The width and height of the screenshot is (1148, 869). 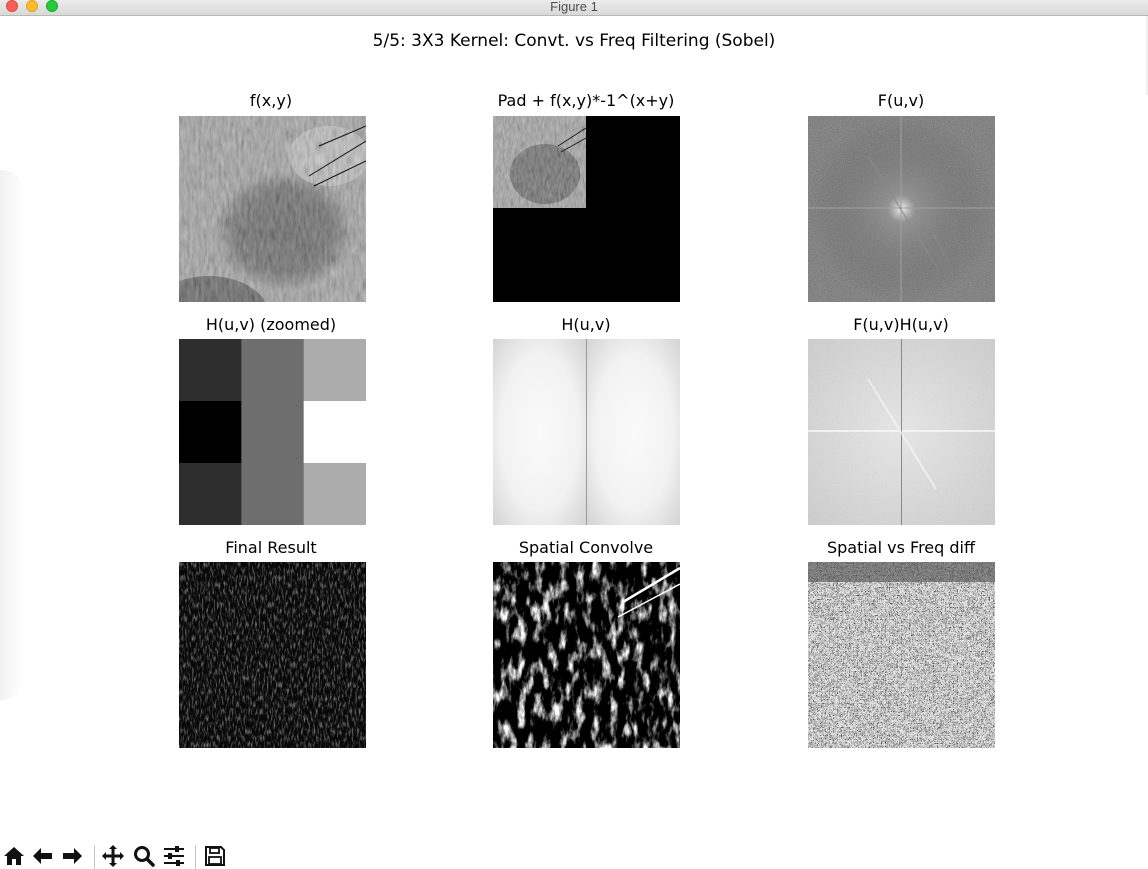 I want to click on arrow-right-icon, so click(x=72, y=856).